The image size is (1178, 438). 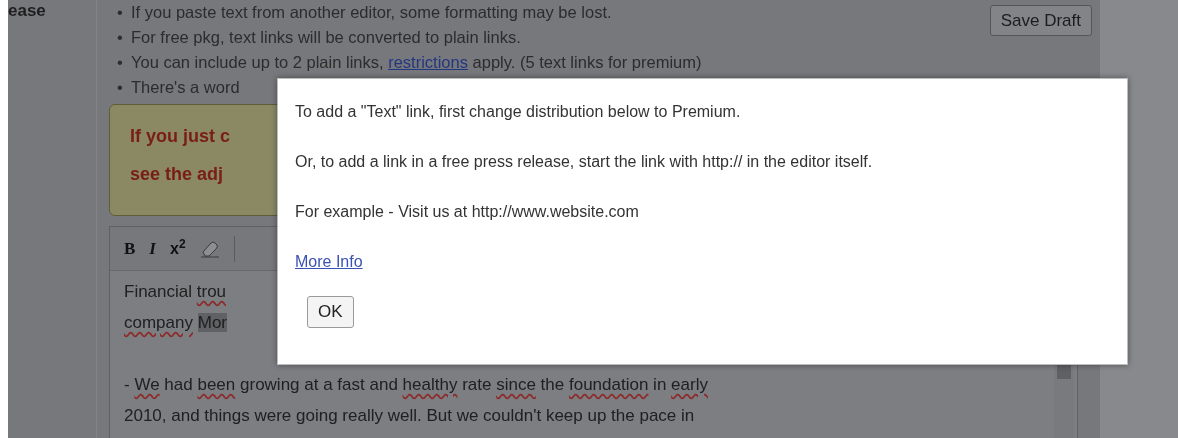 What do you see at coordinates (416, 385) in the screenshot?
I see `editor-text-line: - We had been growing at a fast and healthy rate since the foundation in early` at bounding box center [416, 385].